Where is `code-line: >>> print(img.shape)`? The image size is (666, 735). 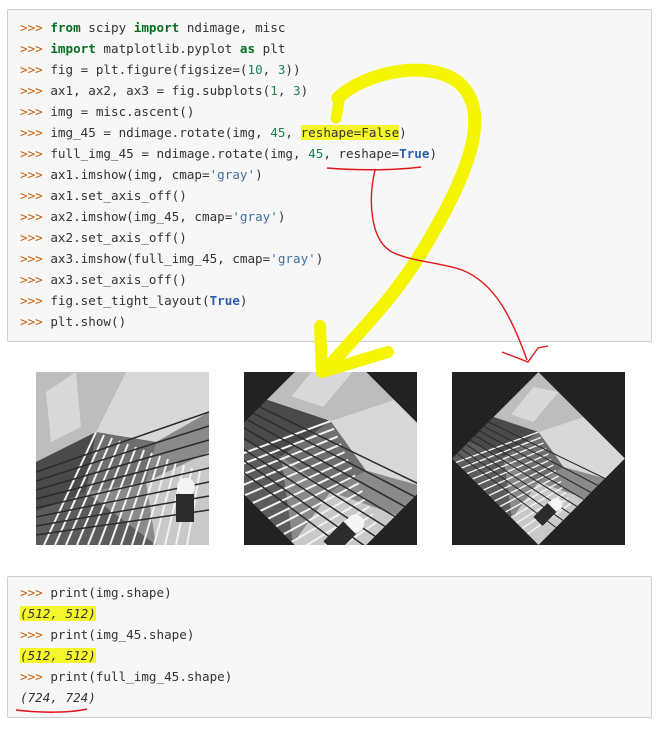
code-line: >>> print(img.shape) is located at coordinates (96, 592).